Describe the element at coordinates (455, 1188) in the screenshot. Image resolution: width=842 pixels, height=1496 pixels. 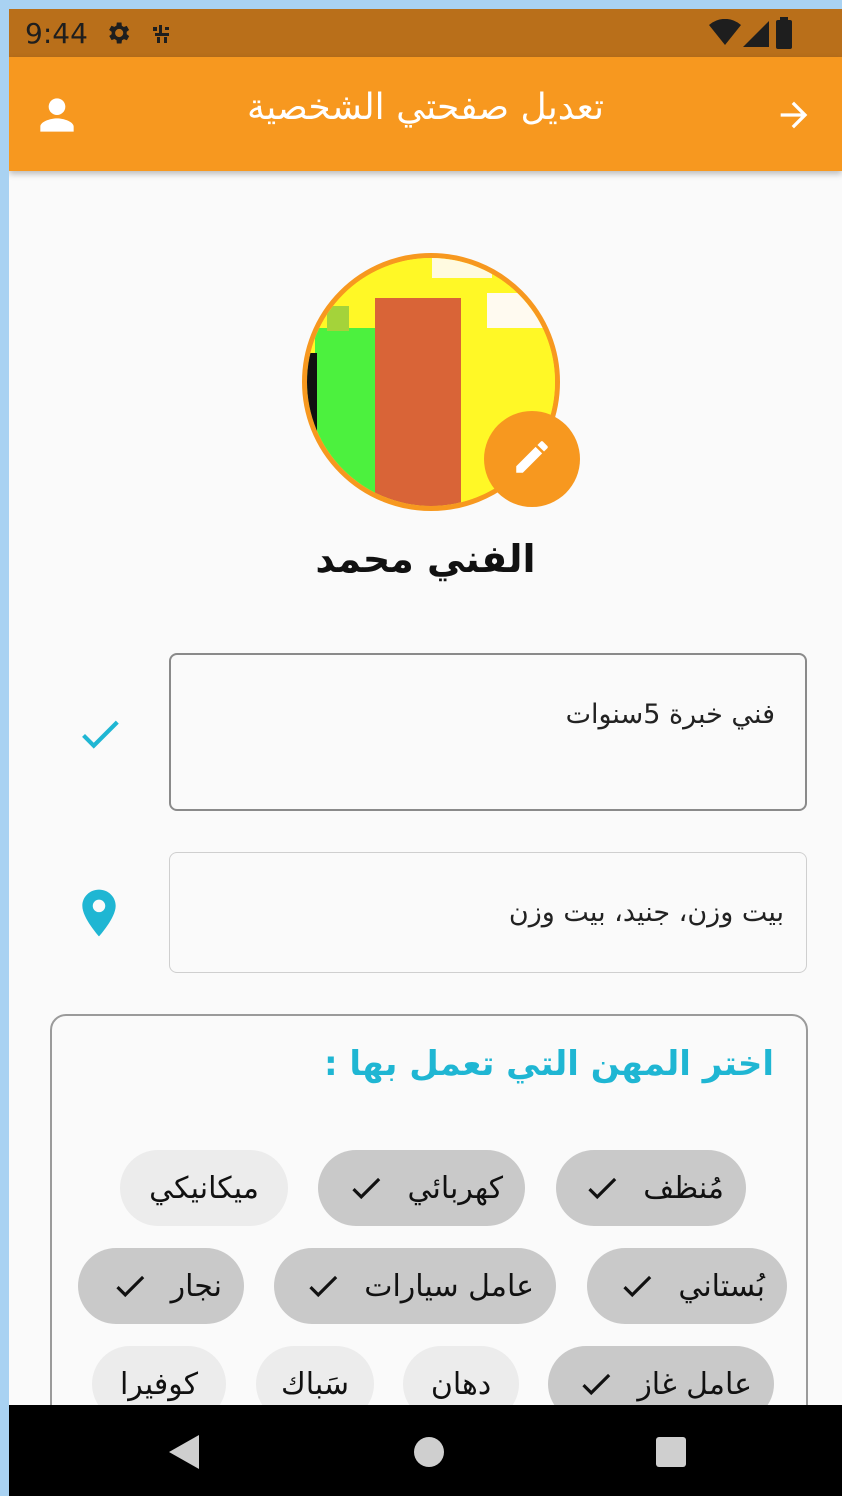
I see `chip-label: كهربائي` at that location.